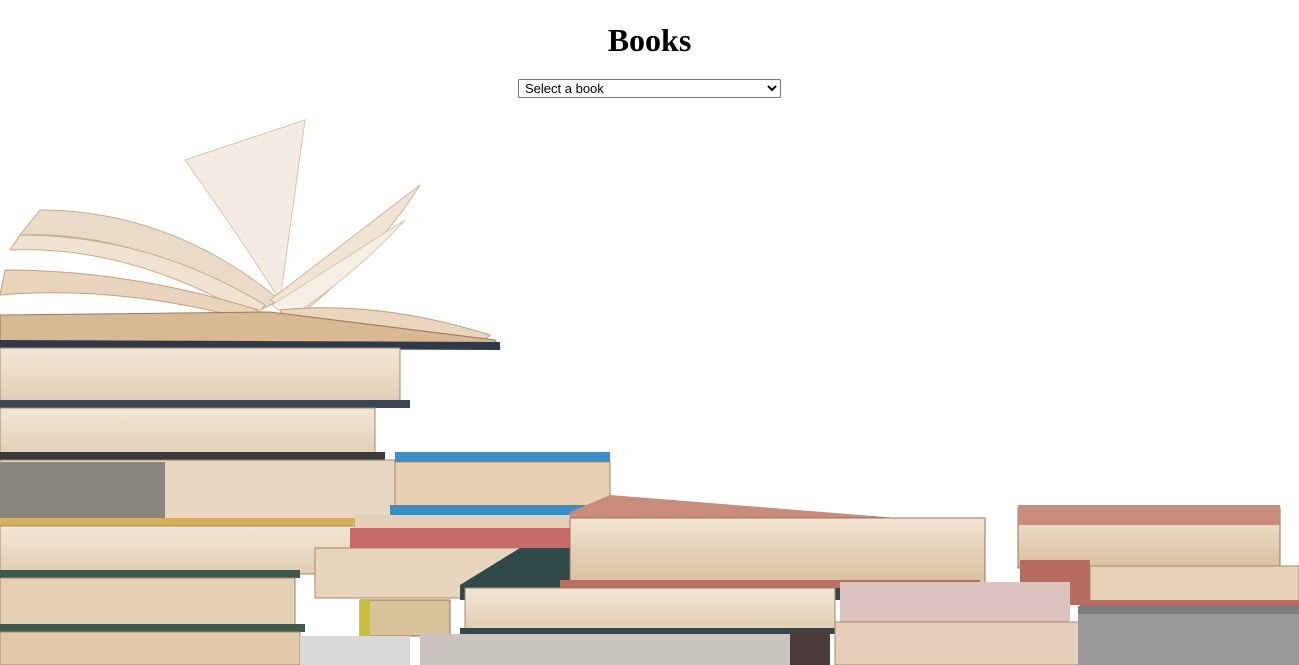 This screenshot has height=665, width=1299. Describe the element at coordinates (250, 234) in the screenshot. I see `open-book` at that location.